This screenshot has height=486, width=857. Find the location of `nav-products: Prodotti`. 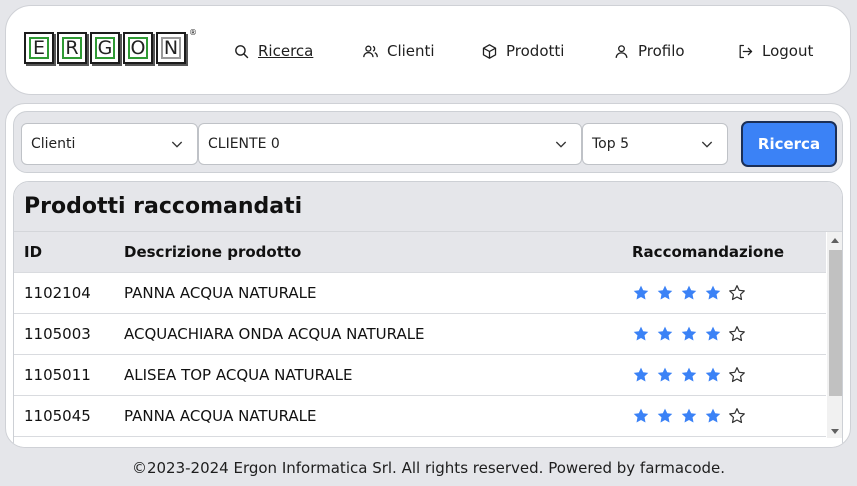

nav-products: Prodotti is located at coordinates (522, 51).